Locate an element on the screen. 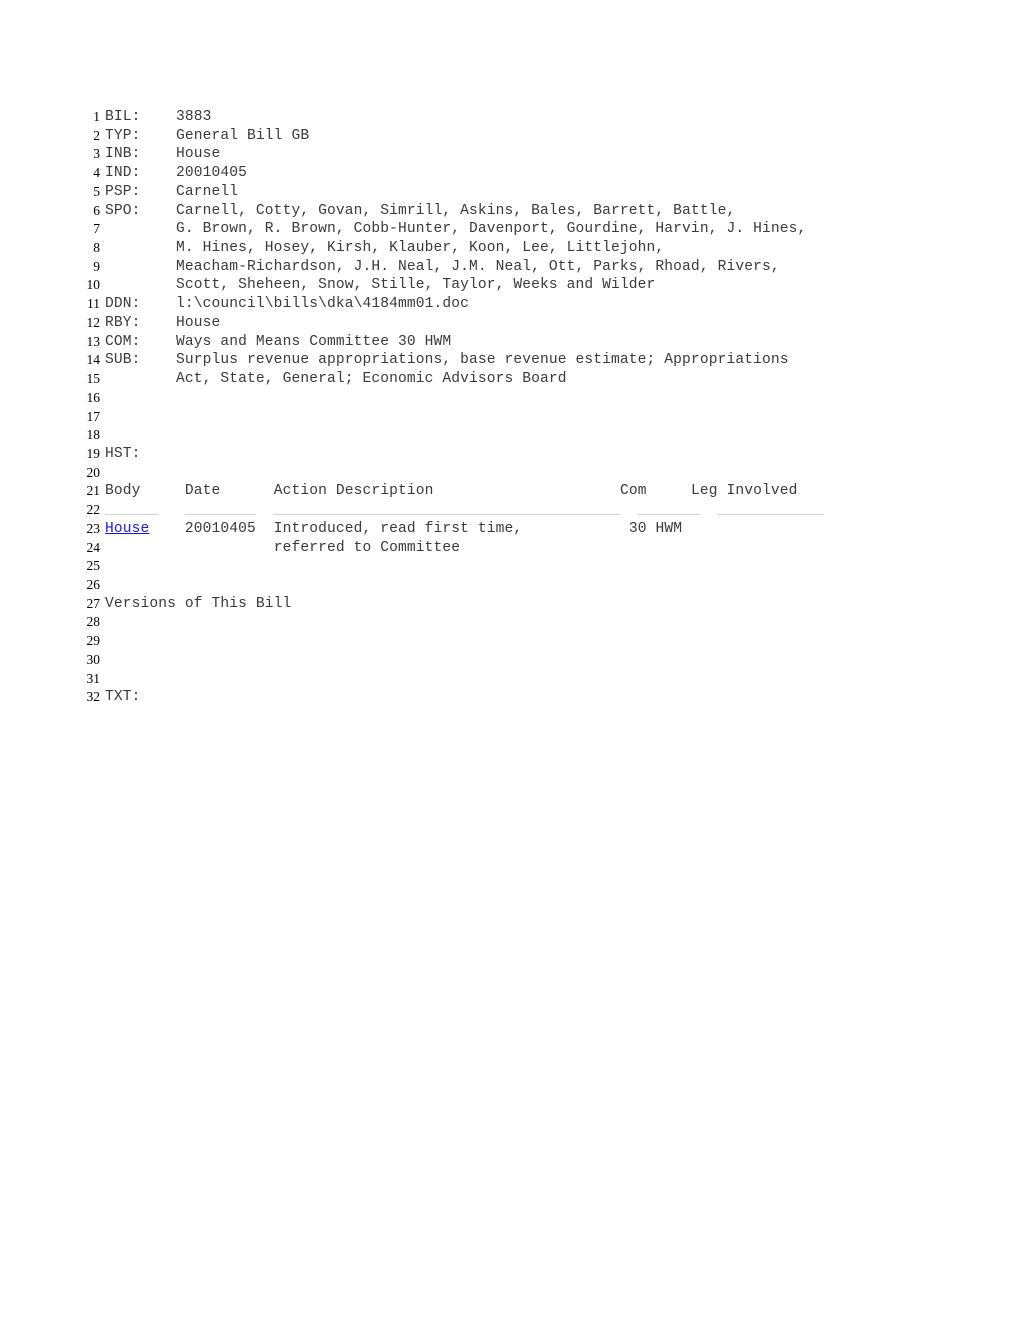  history-com: 30 HWM is located at coordinates (655, 528).